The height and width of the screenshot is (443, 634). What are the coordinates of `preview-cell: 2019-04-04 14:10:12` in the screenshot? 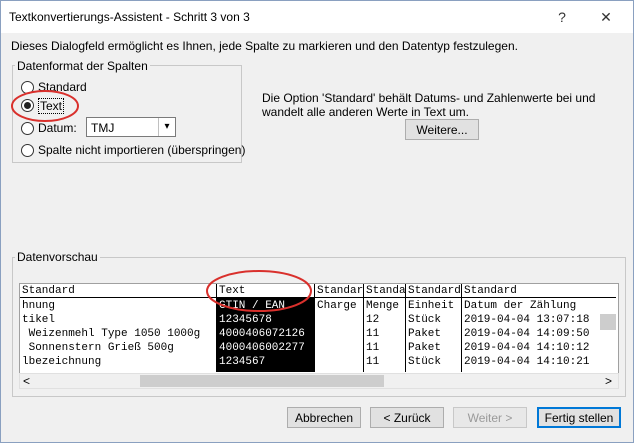 It's located at (527, 348).